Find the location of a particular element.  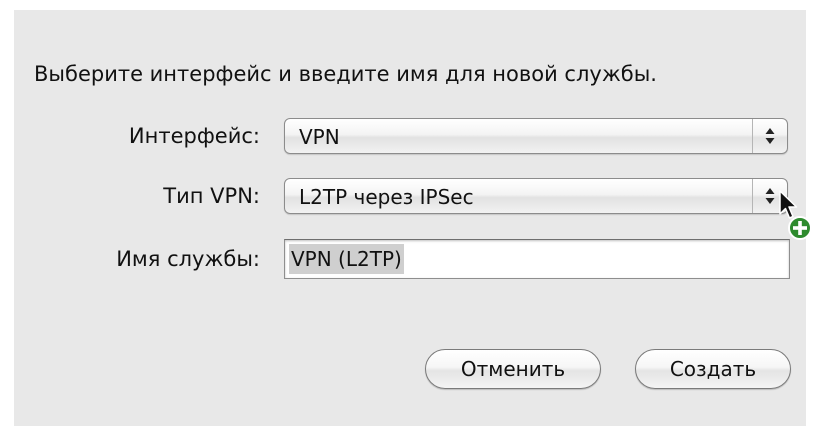

arrow-cursor-icon is located at coordinates (799, 220).